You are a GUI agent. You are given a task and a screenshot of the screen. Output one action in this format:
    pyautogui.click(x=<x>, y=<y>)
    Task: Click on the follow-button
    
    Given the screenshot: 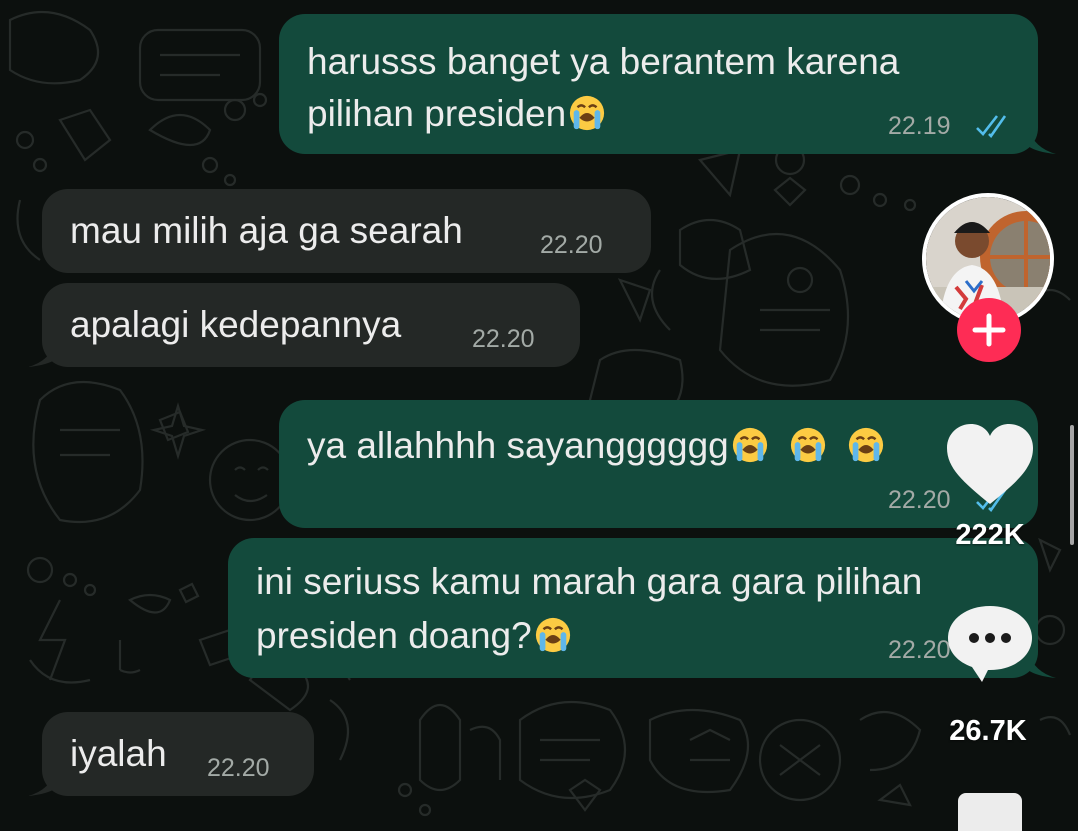 What is the action you would take?
    pyautogui.click(x=989, y=330)
    